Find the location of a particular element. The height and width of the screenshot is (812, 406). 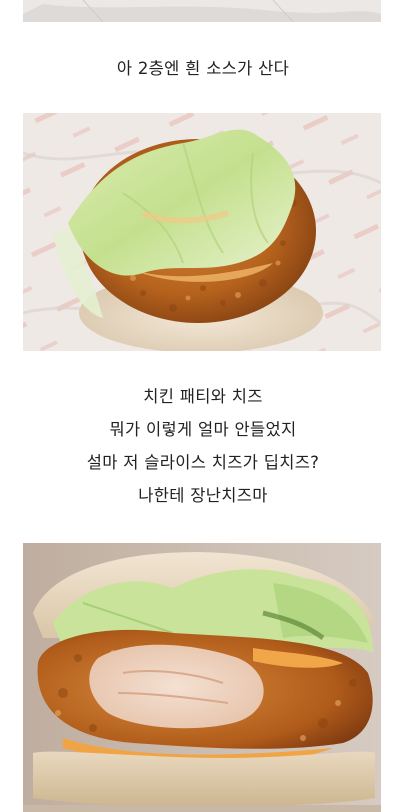

caption-line: 설마 저 슬라이스 치즈가 딥치즈? is located at coordinates (203, 462).